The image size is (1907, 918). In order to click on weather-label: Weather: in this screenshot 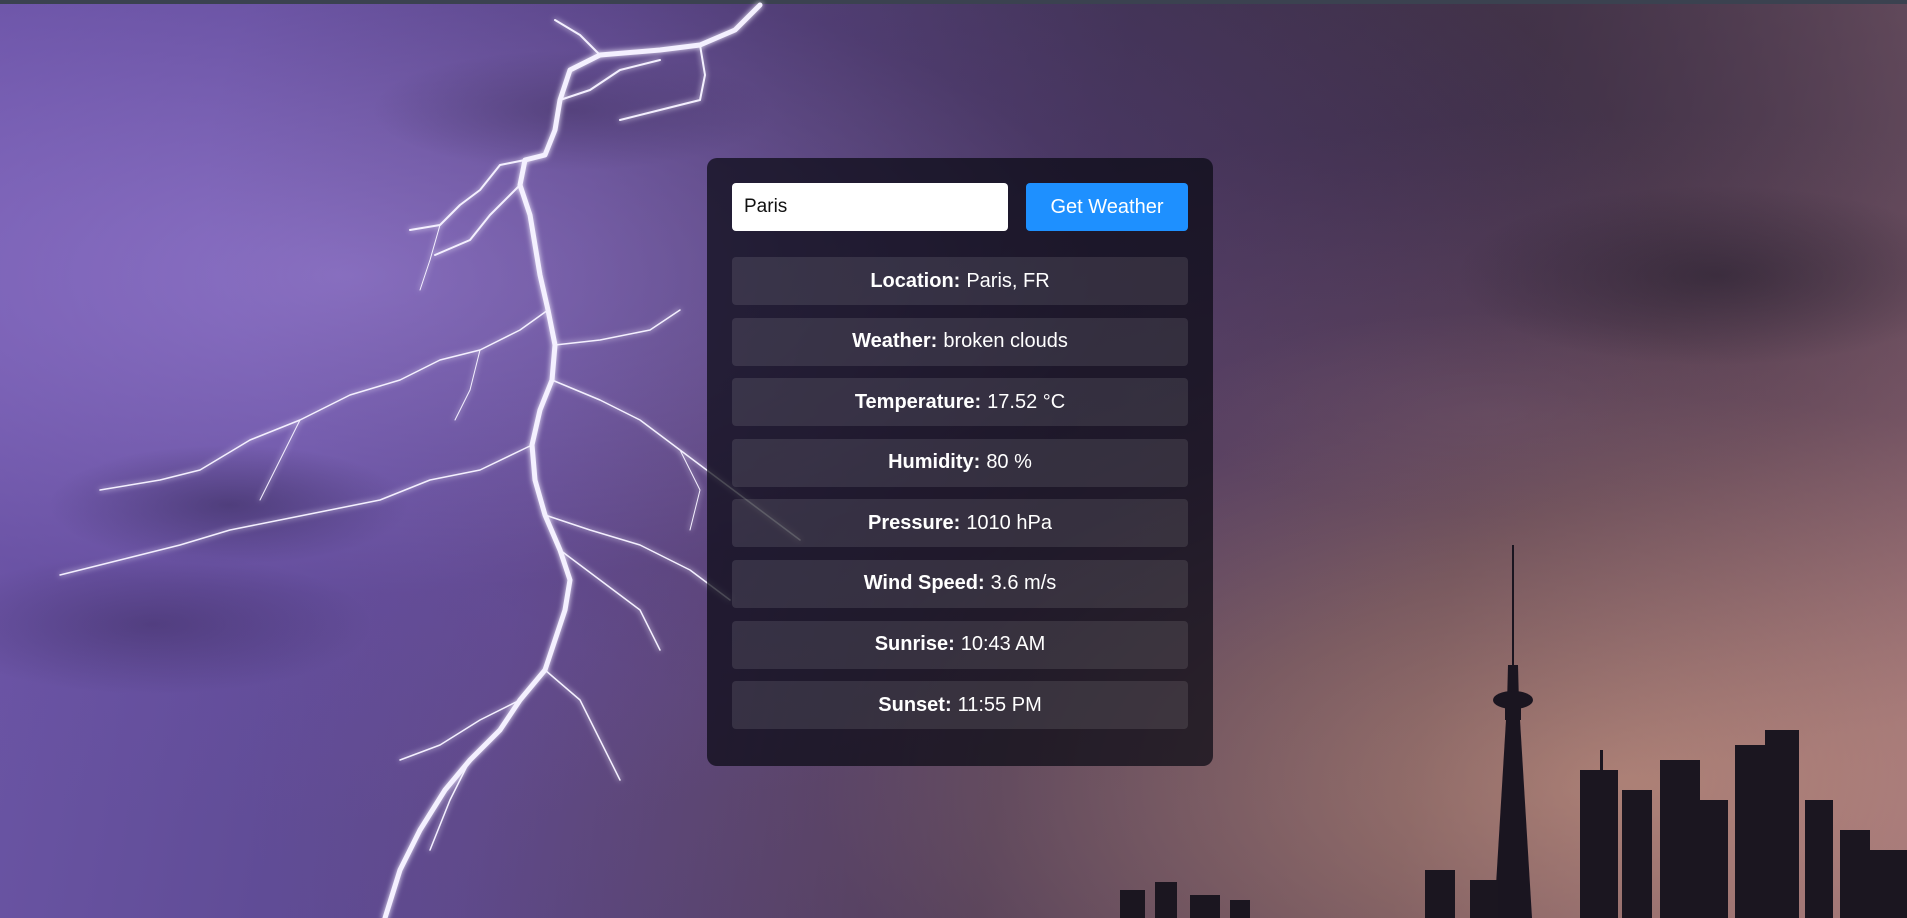, I will do `click(895, 341)`.